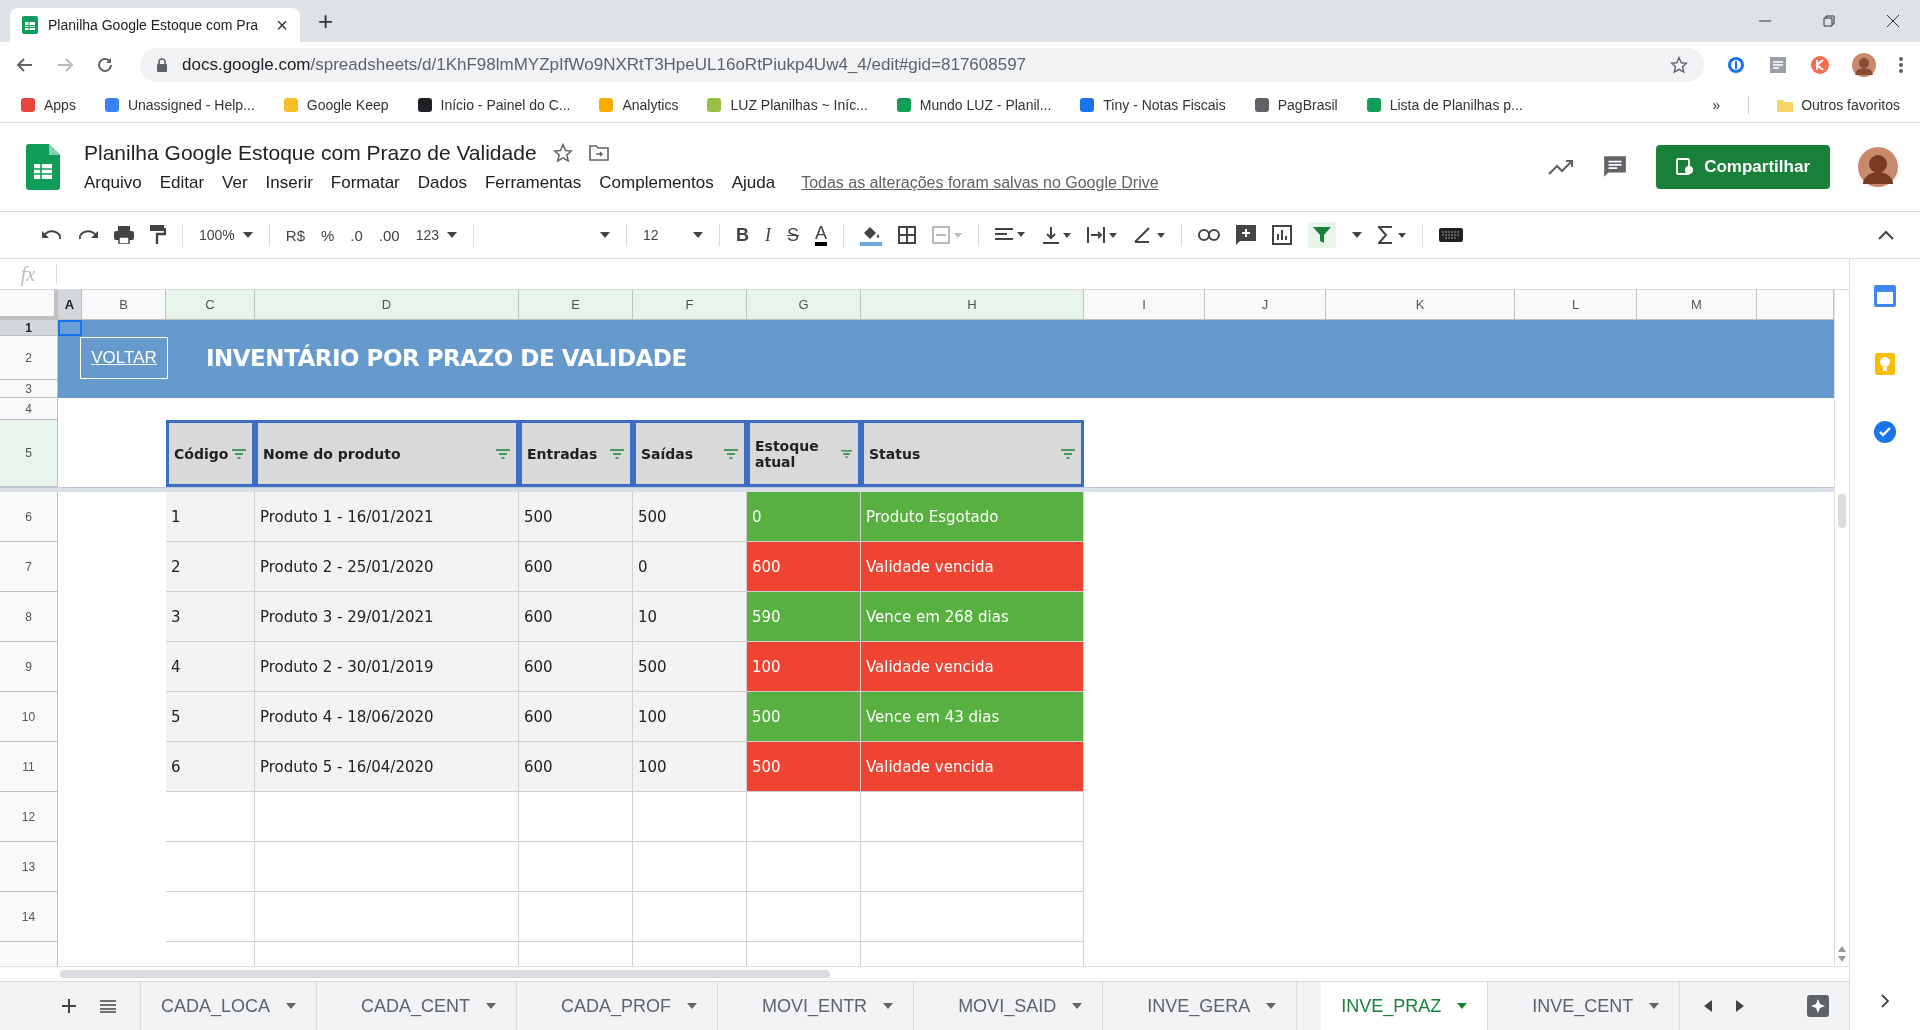  I want to click on sheet-tab: INVE_GERA, so click(1212, 1006).